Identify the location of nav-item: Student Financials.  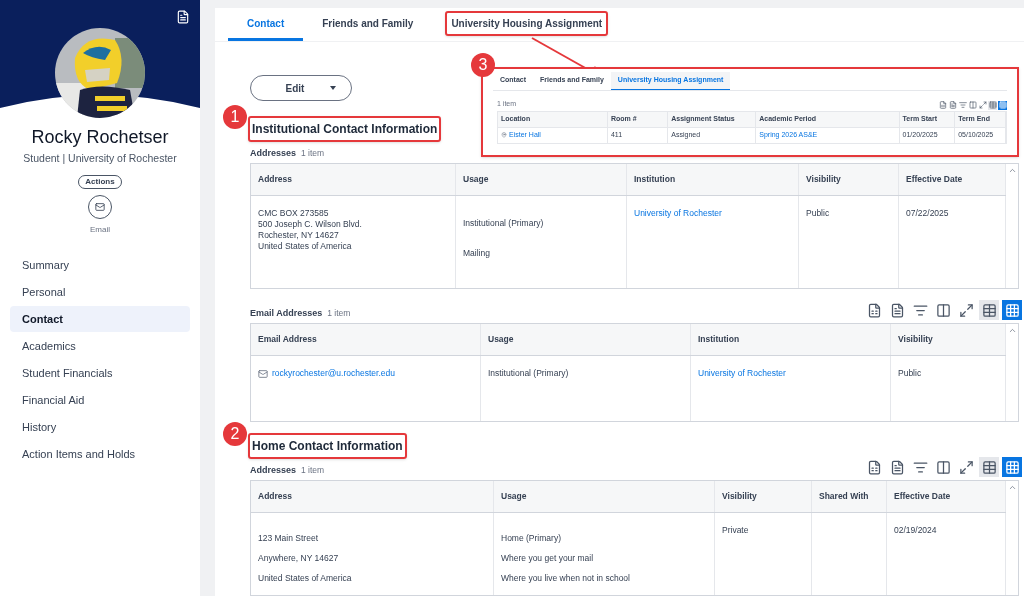
(100, 372).